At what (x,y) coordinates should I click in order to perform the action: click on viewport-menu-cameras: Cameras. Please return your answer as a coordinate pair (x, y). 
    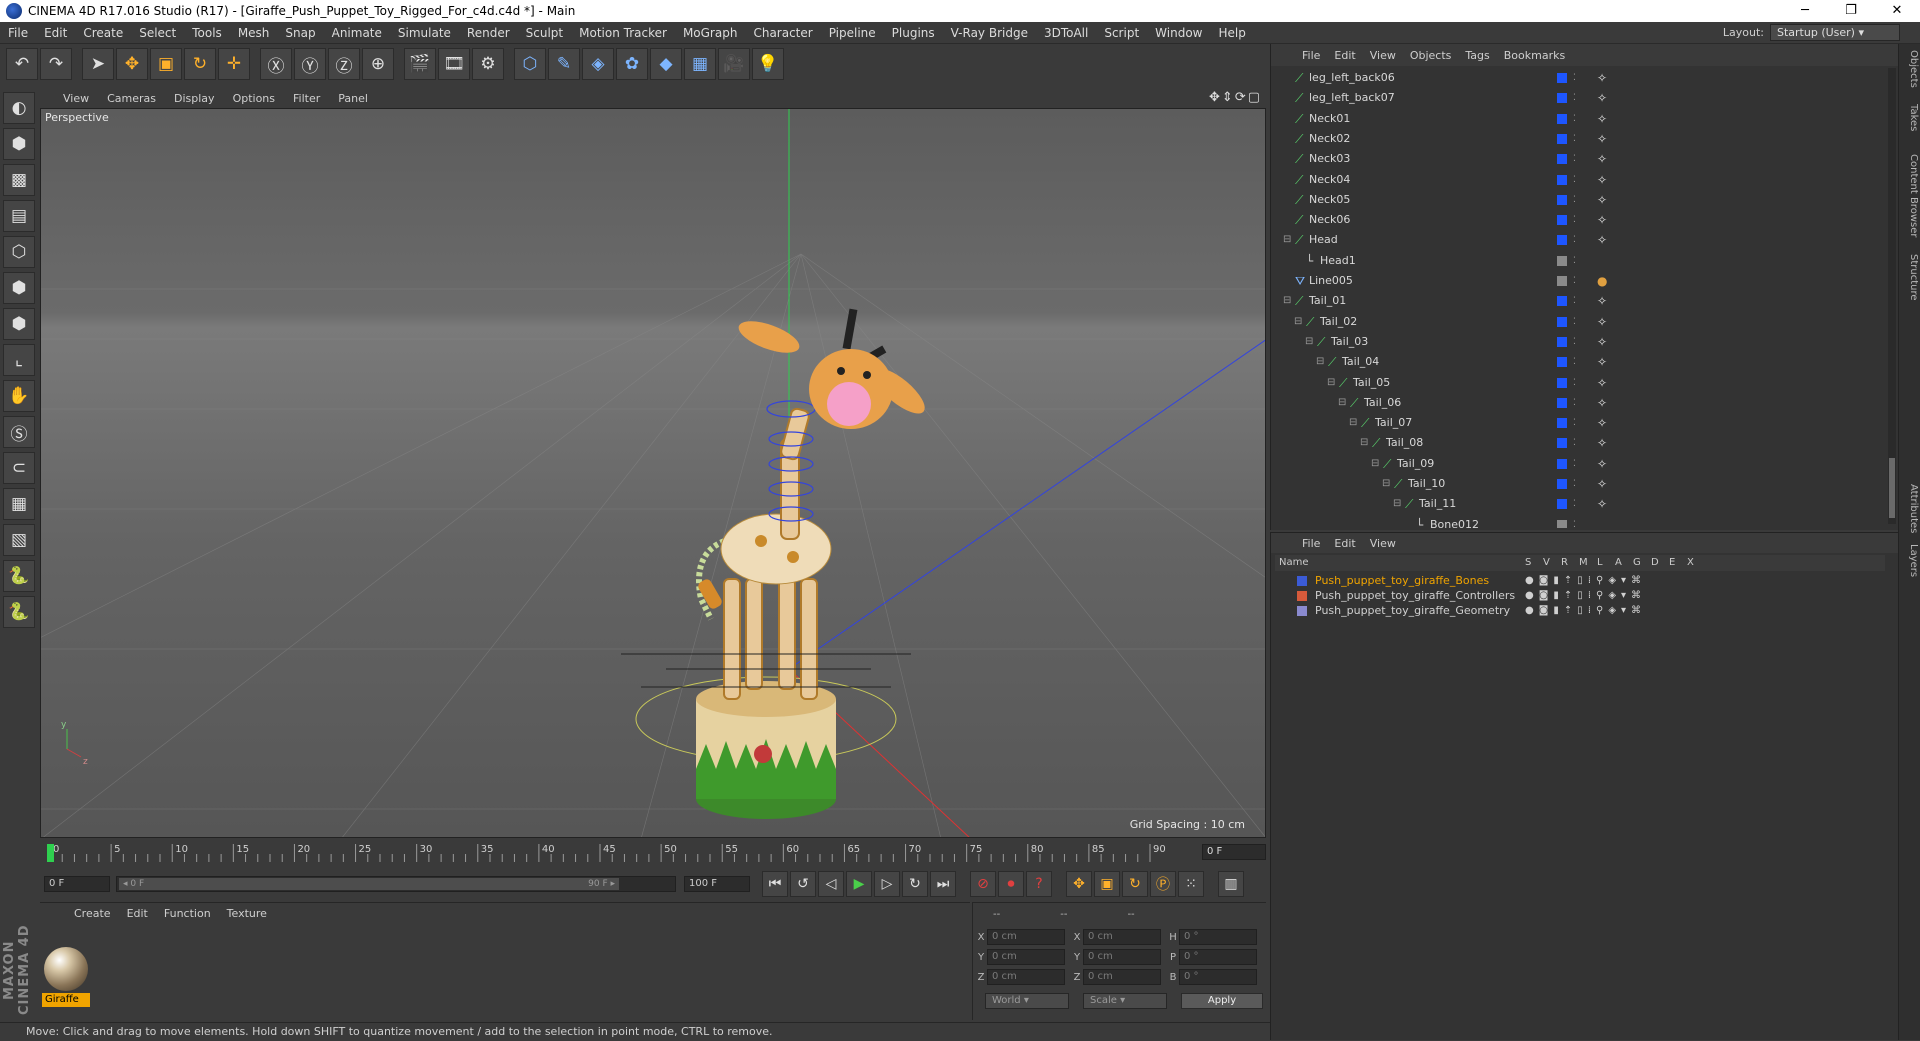
    Looking at the image, I should click on (131, 98).